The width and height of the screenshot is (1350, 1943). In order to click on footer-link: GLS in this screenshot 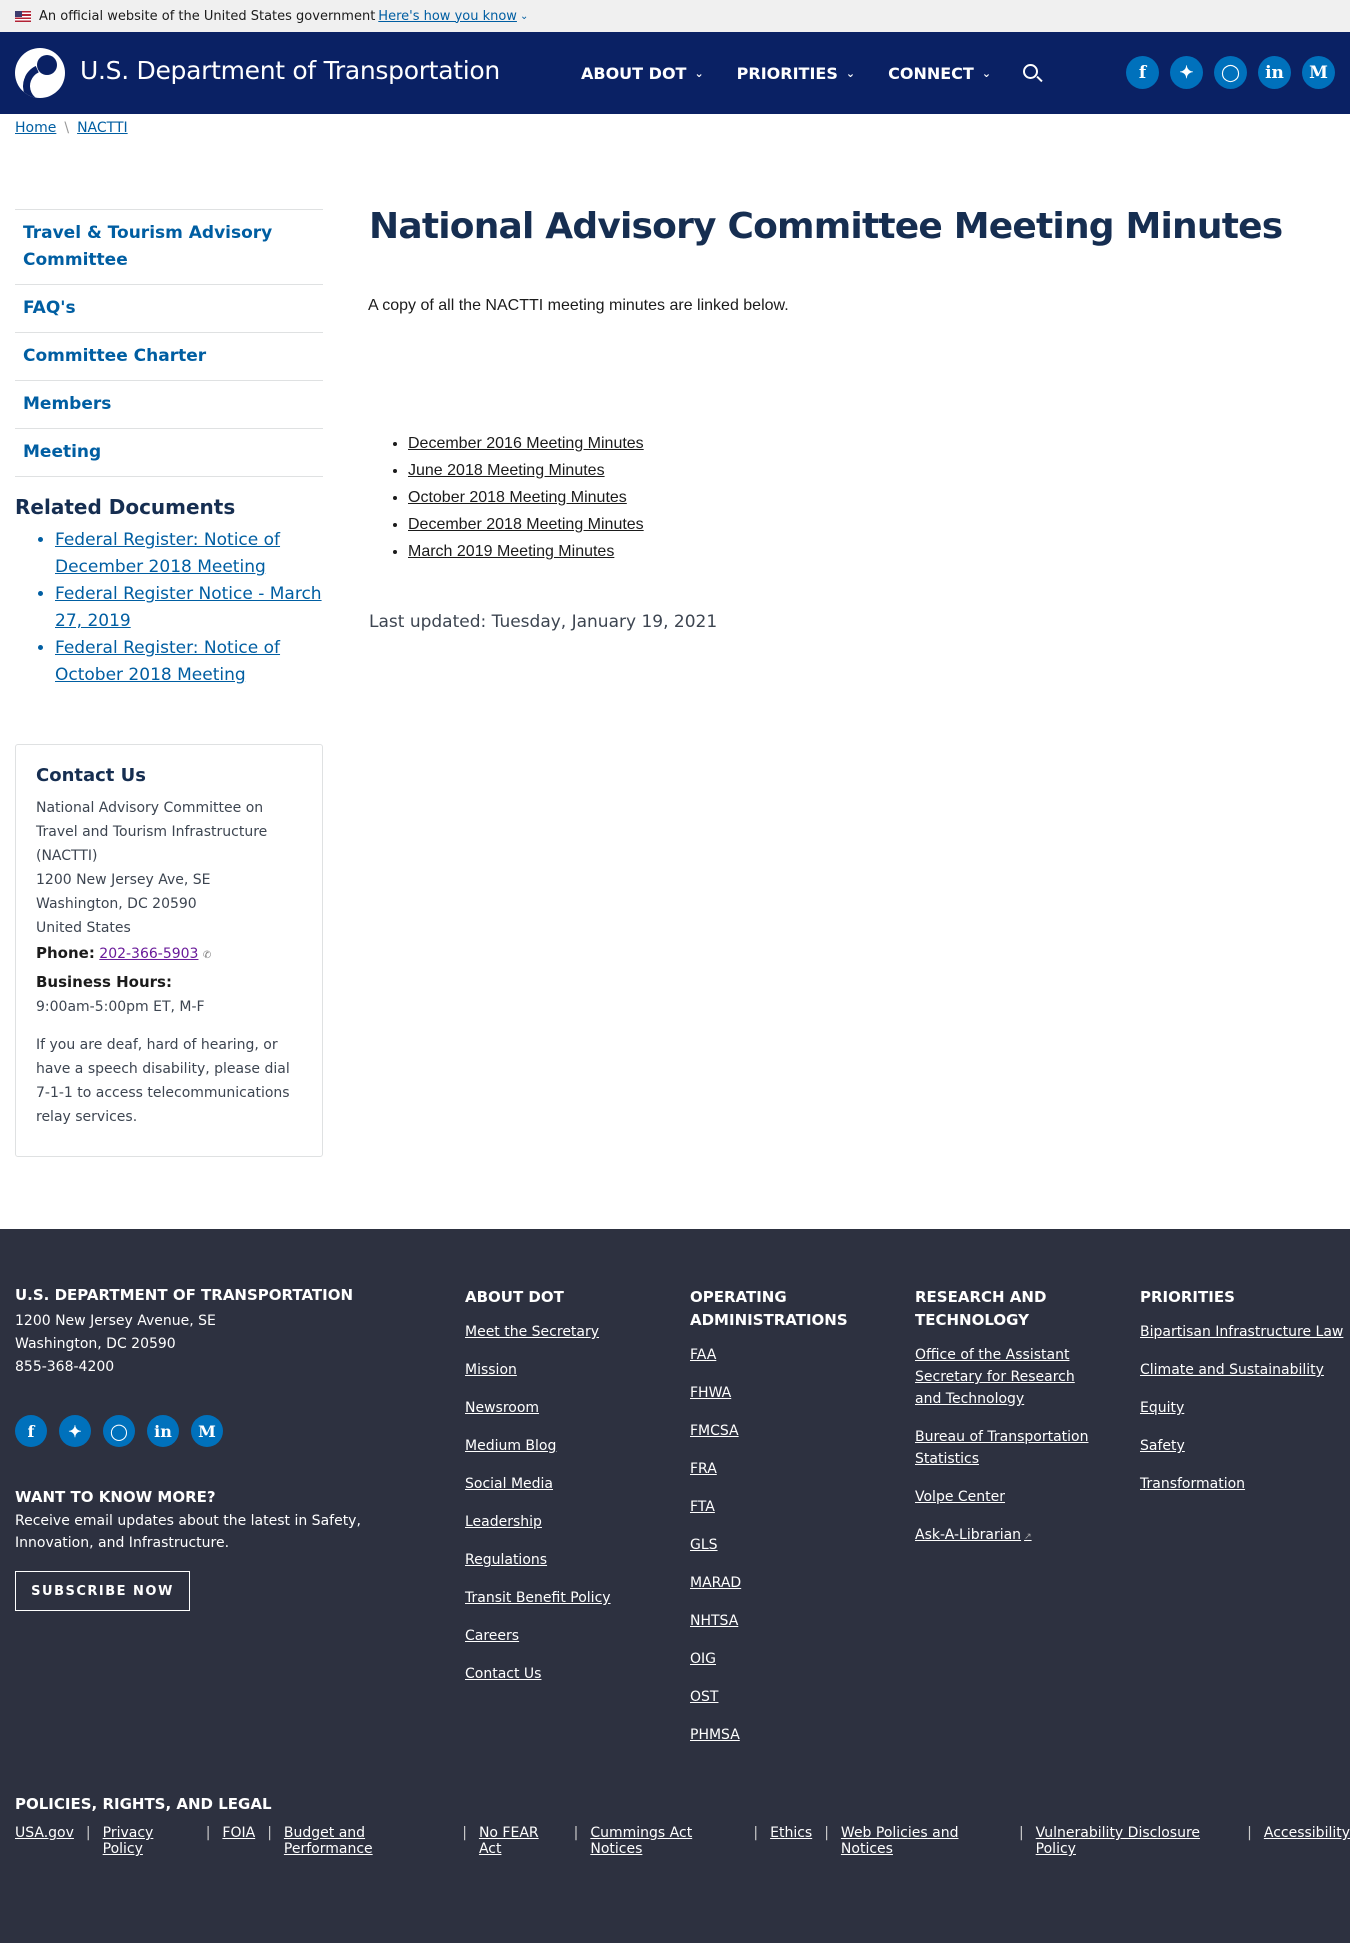, I will do `click(775, 1545)`.